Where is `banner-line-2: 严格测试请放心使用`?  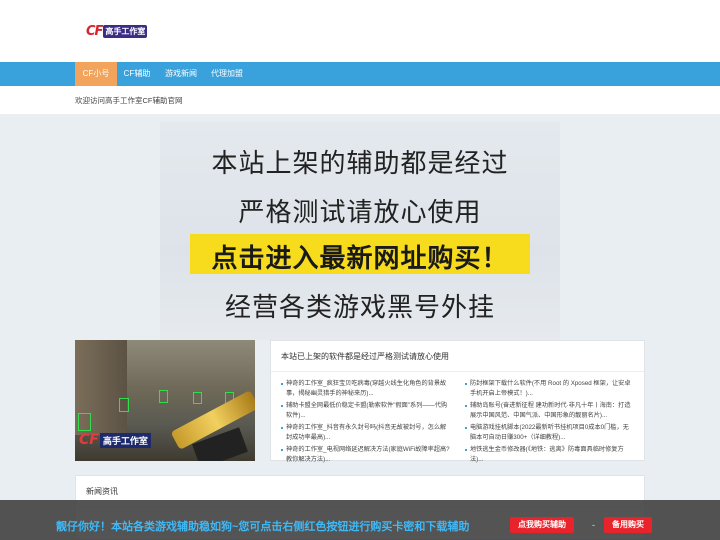
banner-line-2: 严格测试请放心使用 is located at coordinates (360, 212).